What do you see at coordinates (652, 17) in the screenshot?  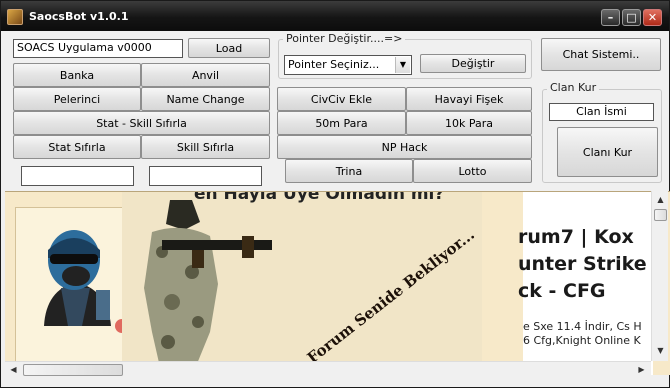 I see `close-button: ✕` at bounding box center [652, 17].